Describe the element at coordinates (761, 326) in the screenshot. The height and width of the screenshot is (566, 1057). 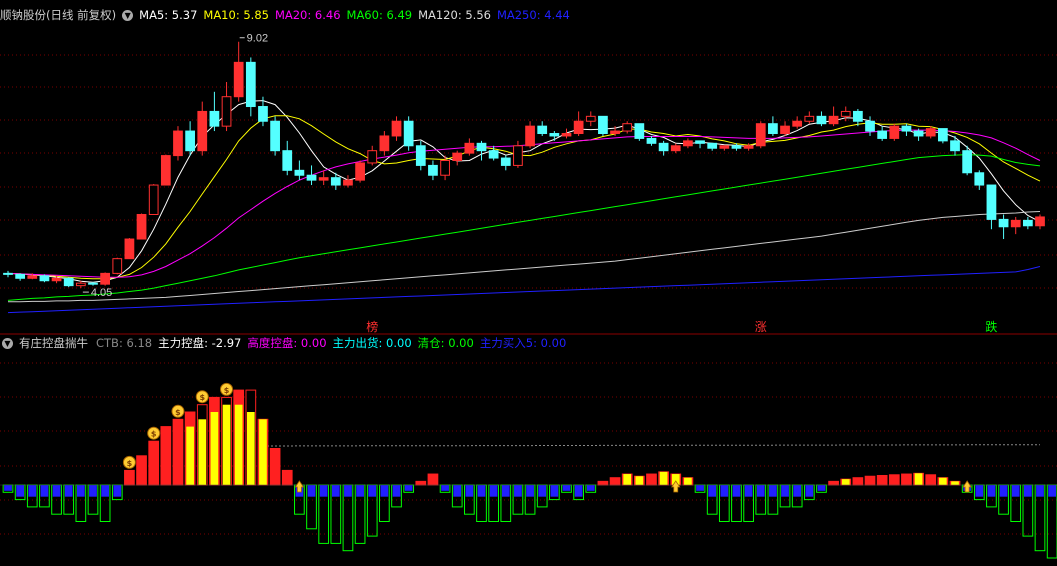
I see `event-tag: 涨` at that location.